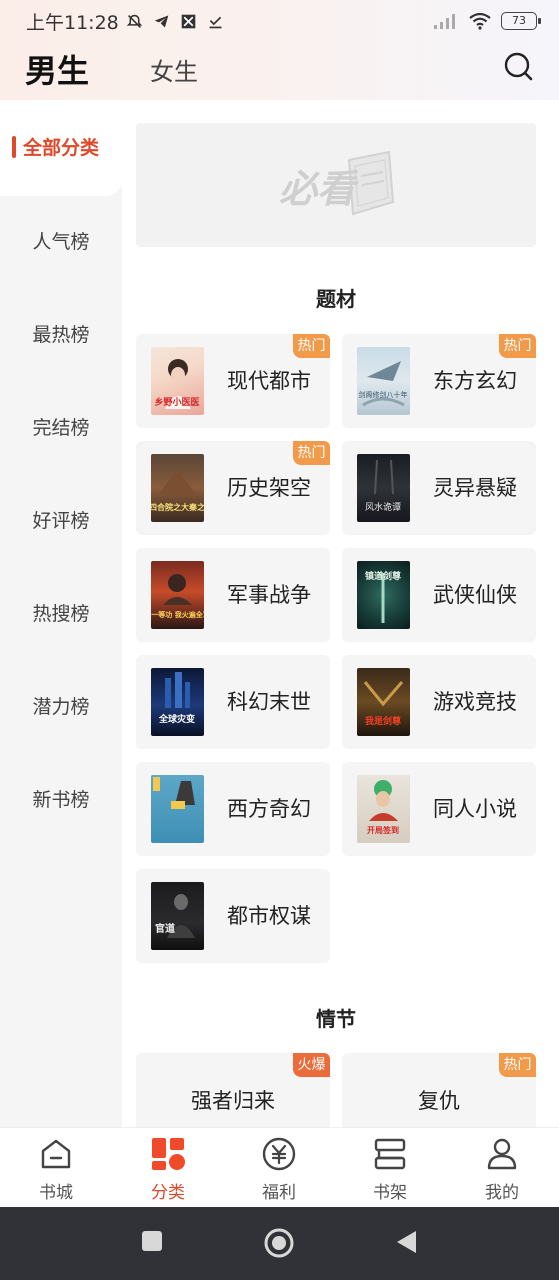 This screenshot has height=1280, width=559. What do you see at coordinates (56, 1154) in the screenshot?
I see `home-icon` at bounding box center [56, 1154].